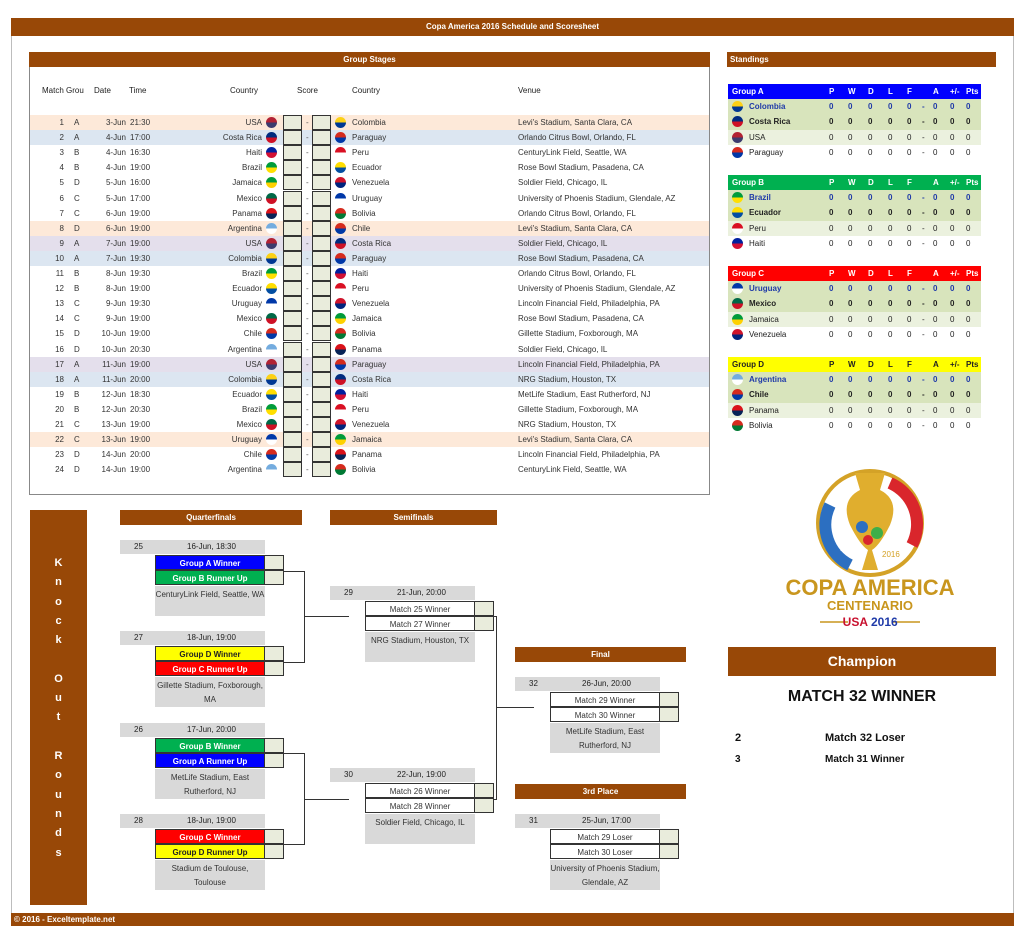 Image resolution: width=1024 pixels, height=944 pixels. I want to click on stat-w: 0, so click(850, 334).